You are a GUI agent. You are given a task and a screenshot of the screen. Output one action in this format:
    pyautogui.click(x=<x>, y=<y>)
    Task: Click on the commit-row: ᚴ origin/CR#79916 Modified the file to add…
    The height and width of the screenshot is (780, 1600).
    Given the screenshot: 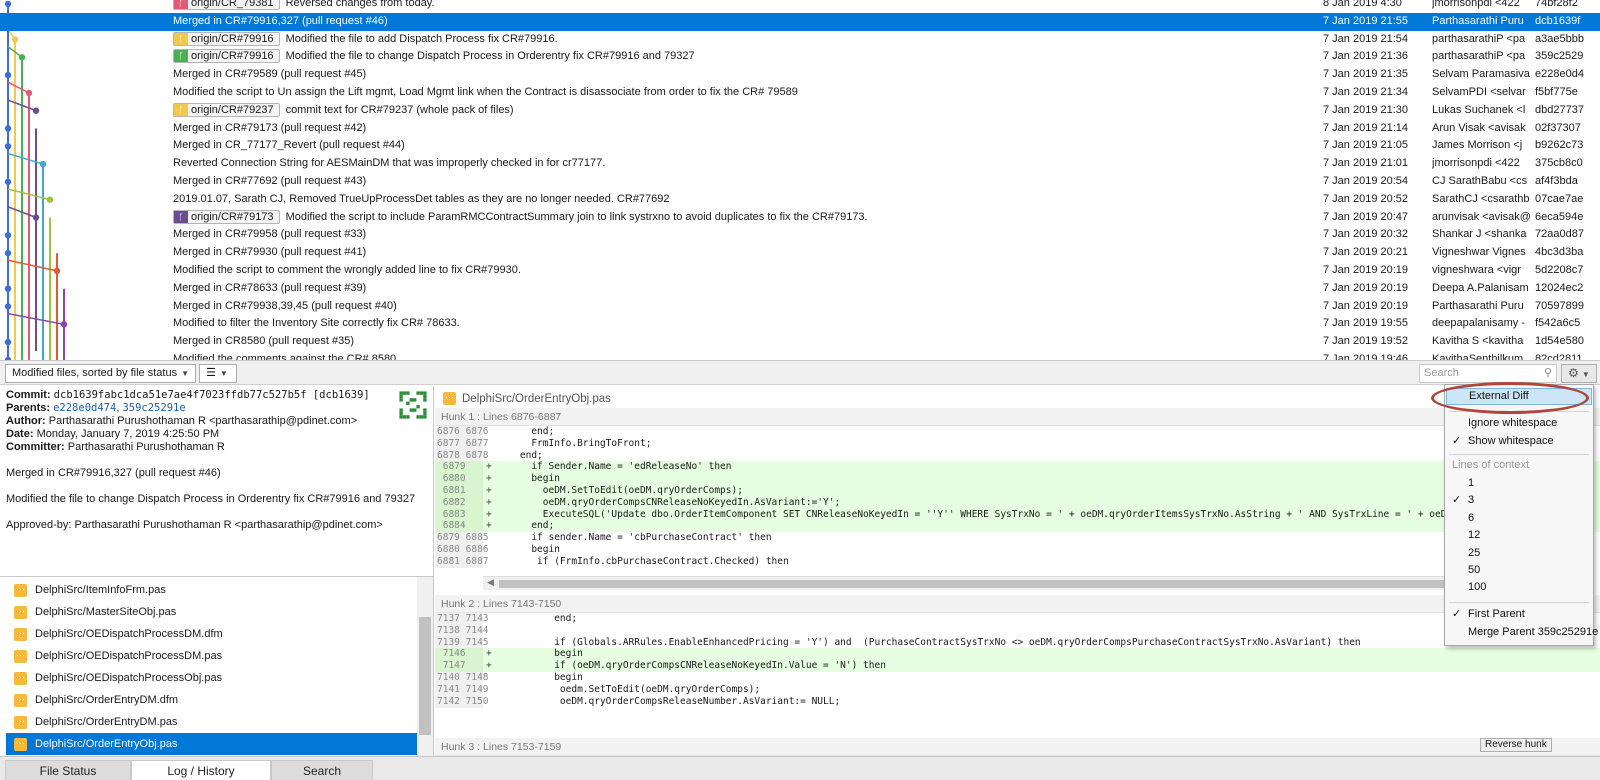 What is the action you would take?
    pyautogui.click(x=800, y=40)
    